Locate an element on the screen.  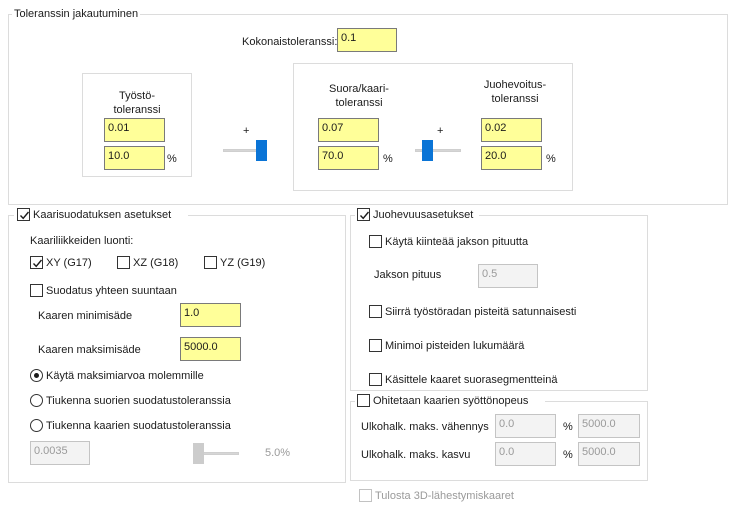
machining-percent-sign: % is located at coordinates (172, 159).